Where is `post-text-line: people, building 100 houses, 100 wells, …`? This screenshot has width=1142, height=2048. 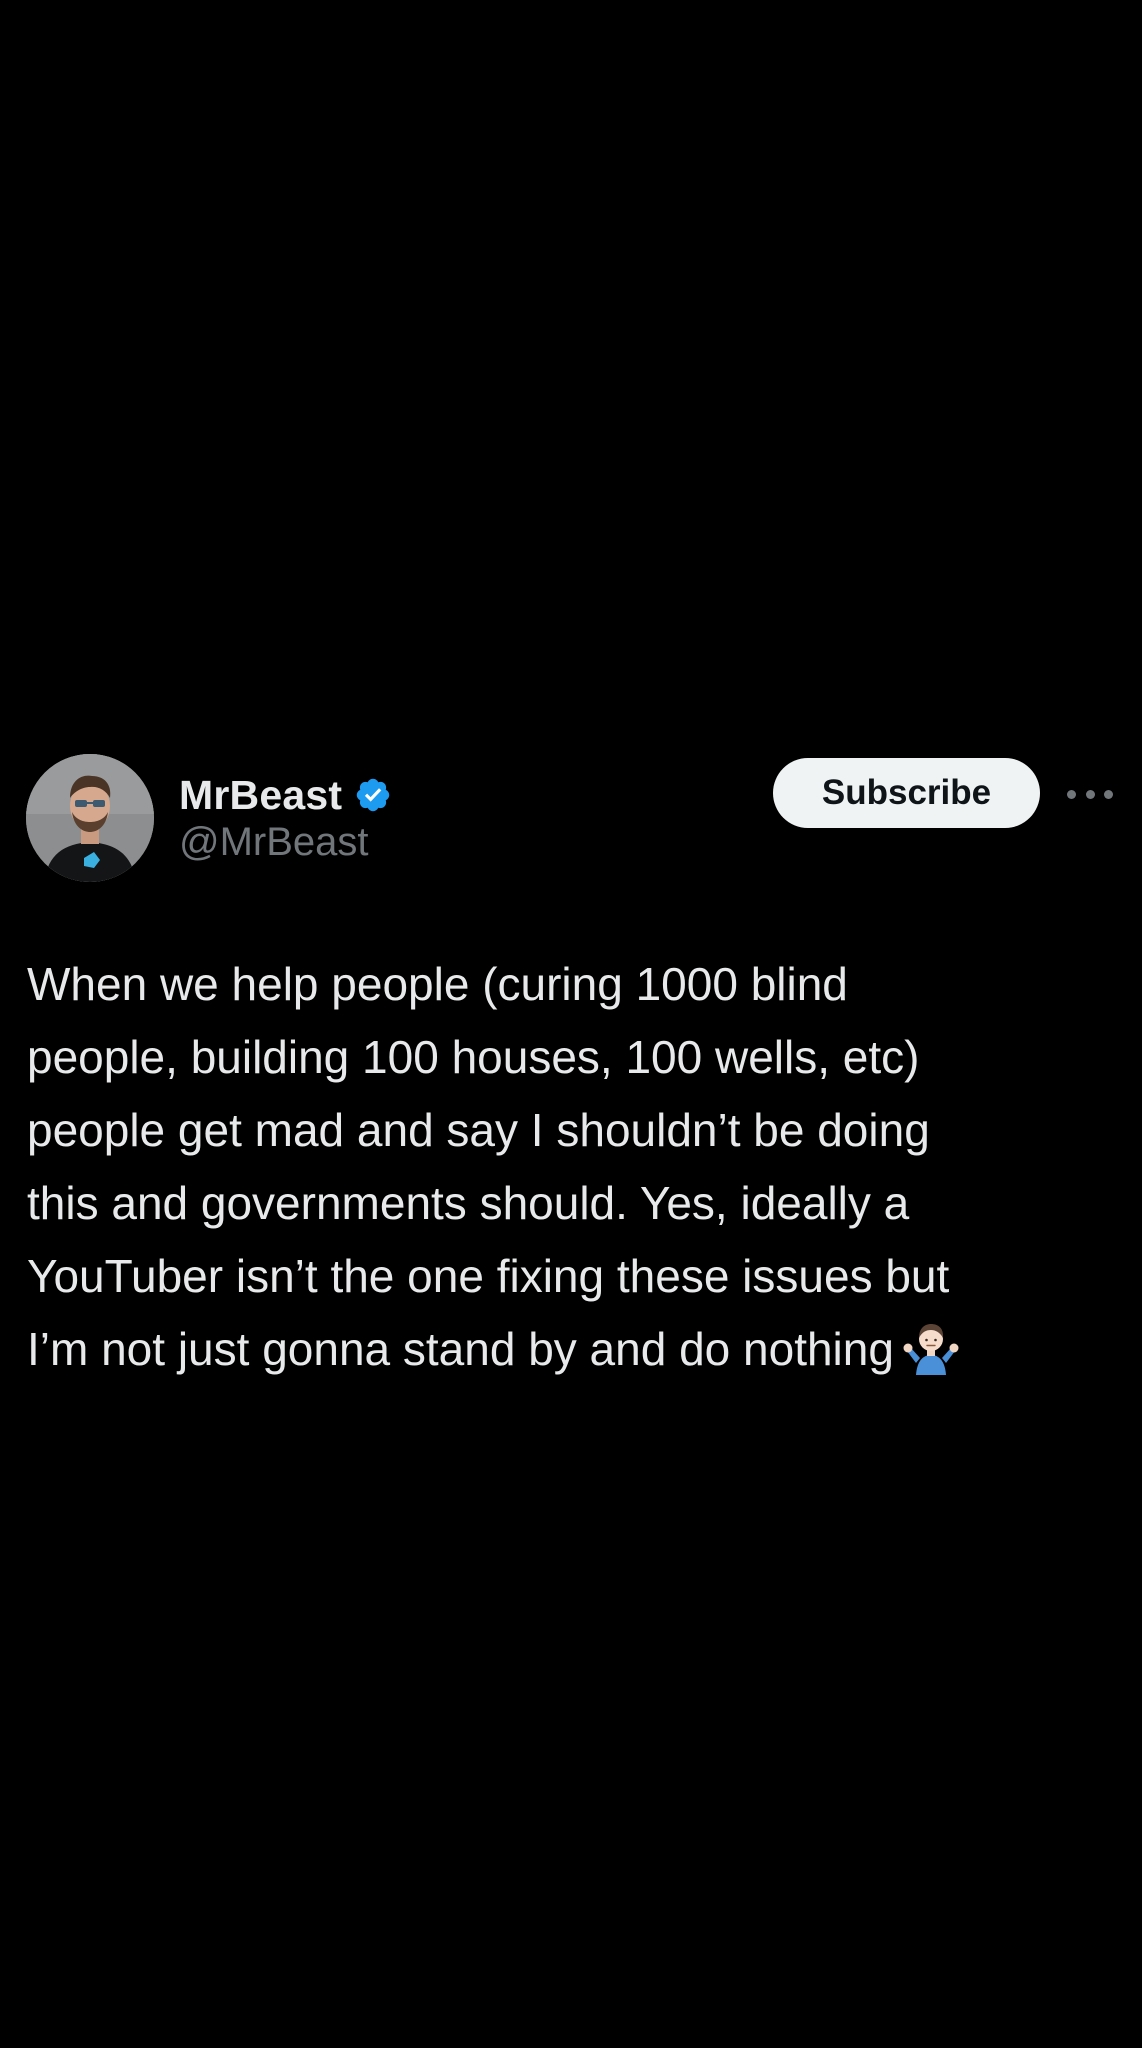 post-text-line: people, building 100 houses, 100 wells, … is located at coordinates (473, 1057).